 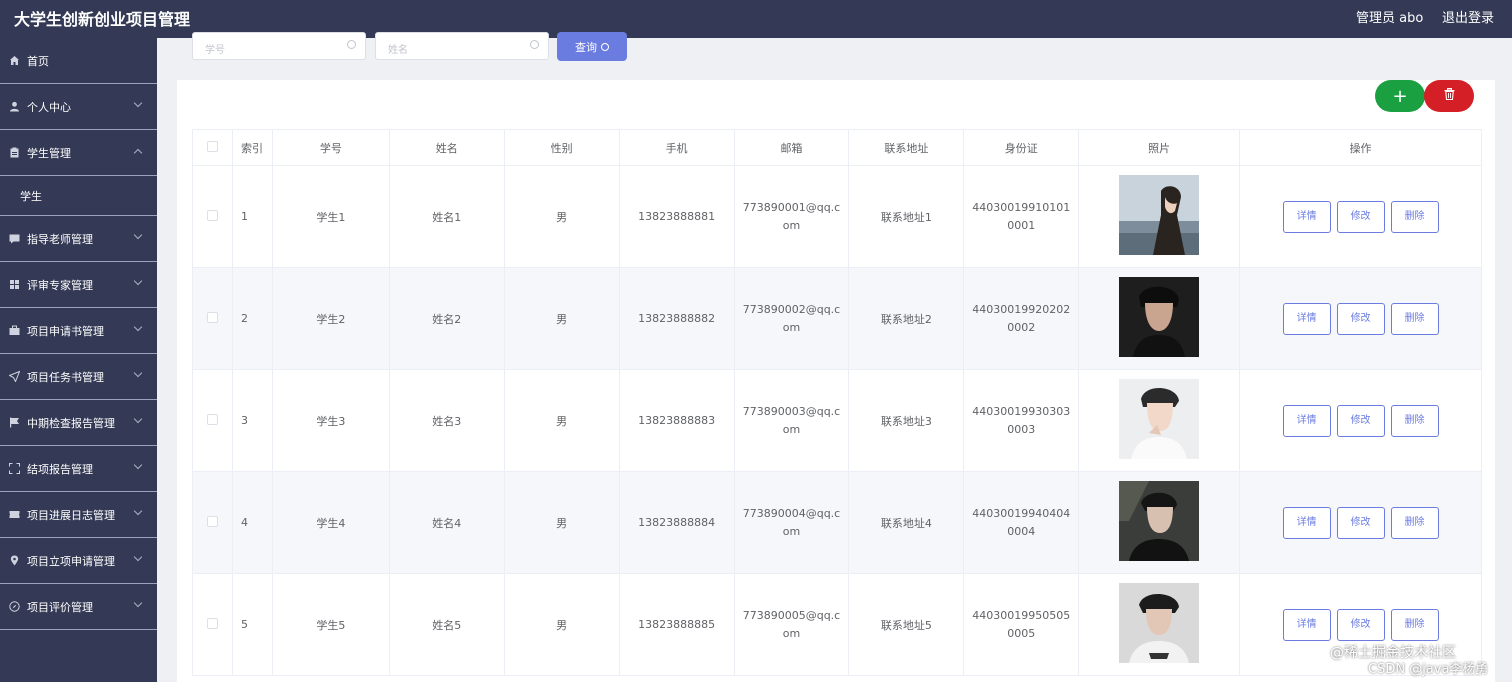 What do you see at coordinates (78, 285) in the screenshot?
I see `sidebar-item-expert-mgmt: 评审专家管理` at bounding box center [78, 285].